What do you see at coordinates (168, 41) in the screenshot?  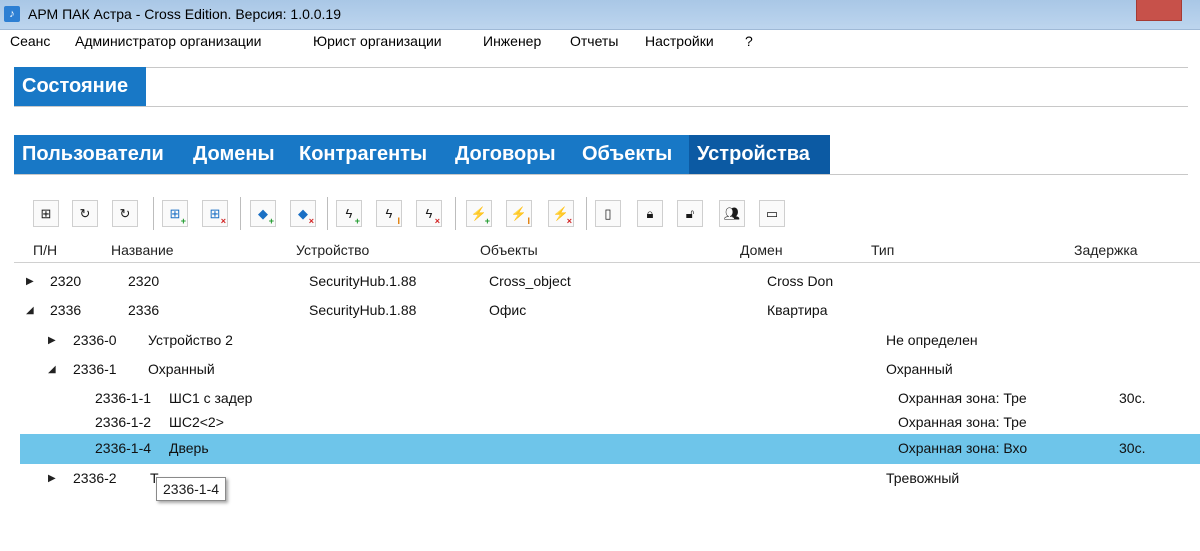 I see `menu-org-admin: Администратор организации` at bounding box center [168, 41].